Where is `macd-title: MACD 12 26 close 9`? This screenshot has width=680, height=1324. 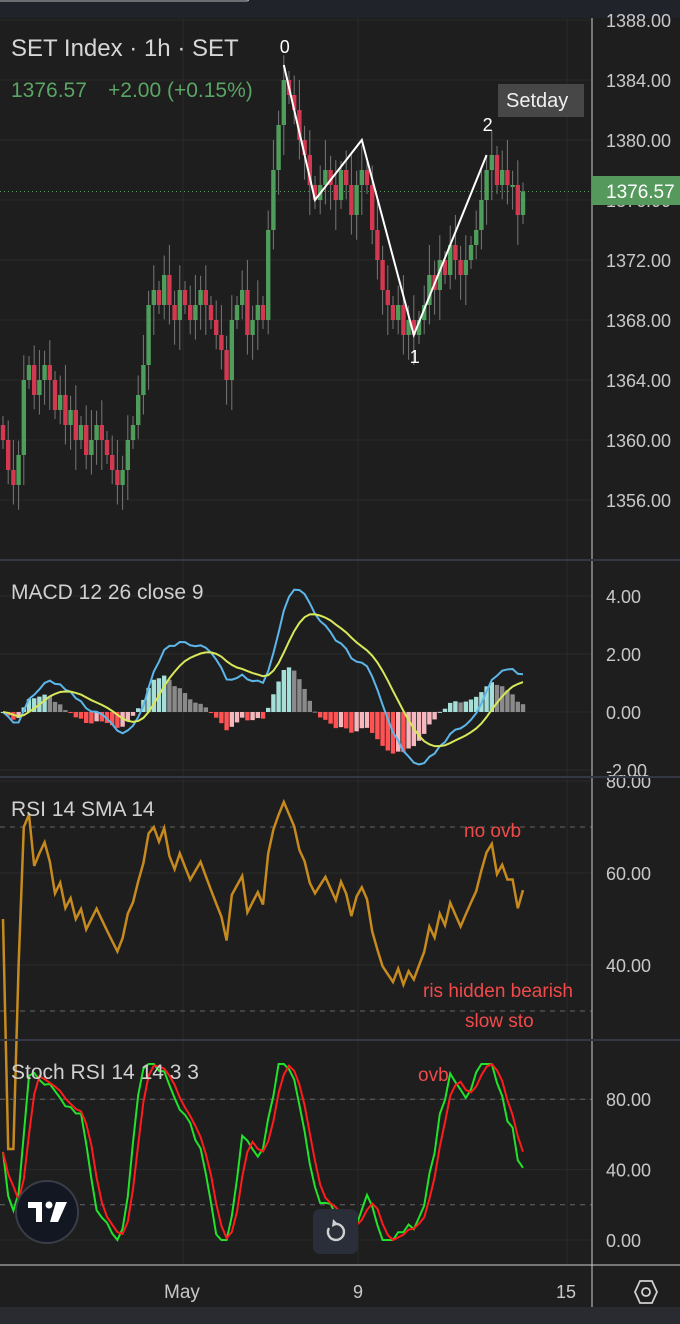
macd-title: MACD 12 26 close 9 is located at coordinates (107, 592).